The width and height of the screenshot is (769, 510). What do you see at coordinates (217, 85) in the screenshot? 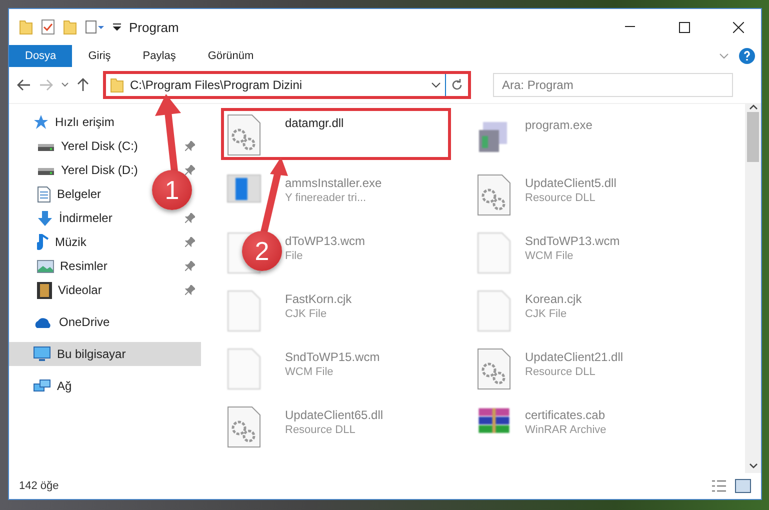
I see `address-path: C:\Program Files\Program Dizini` at bounding box center [217, 85].